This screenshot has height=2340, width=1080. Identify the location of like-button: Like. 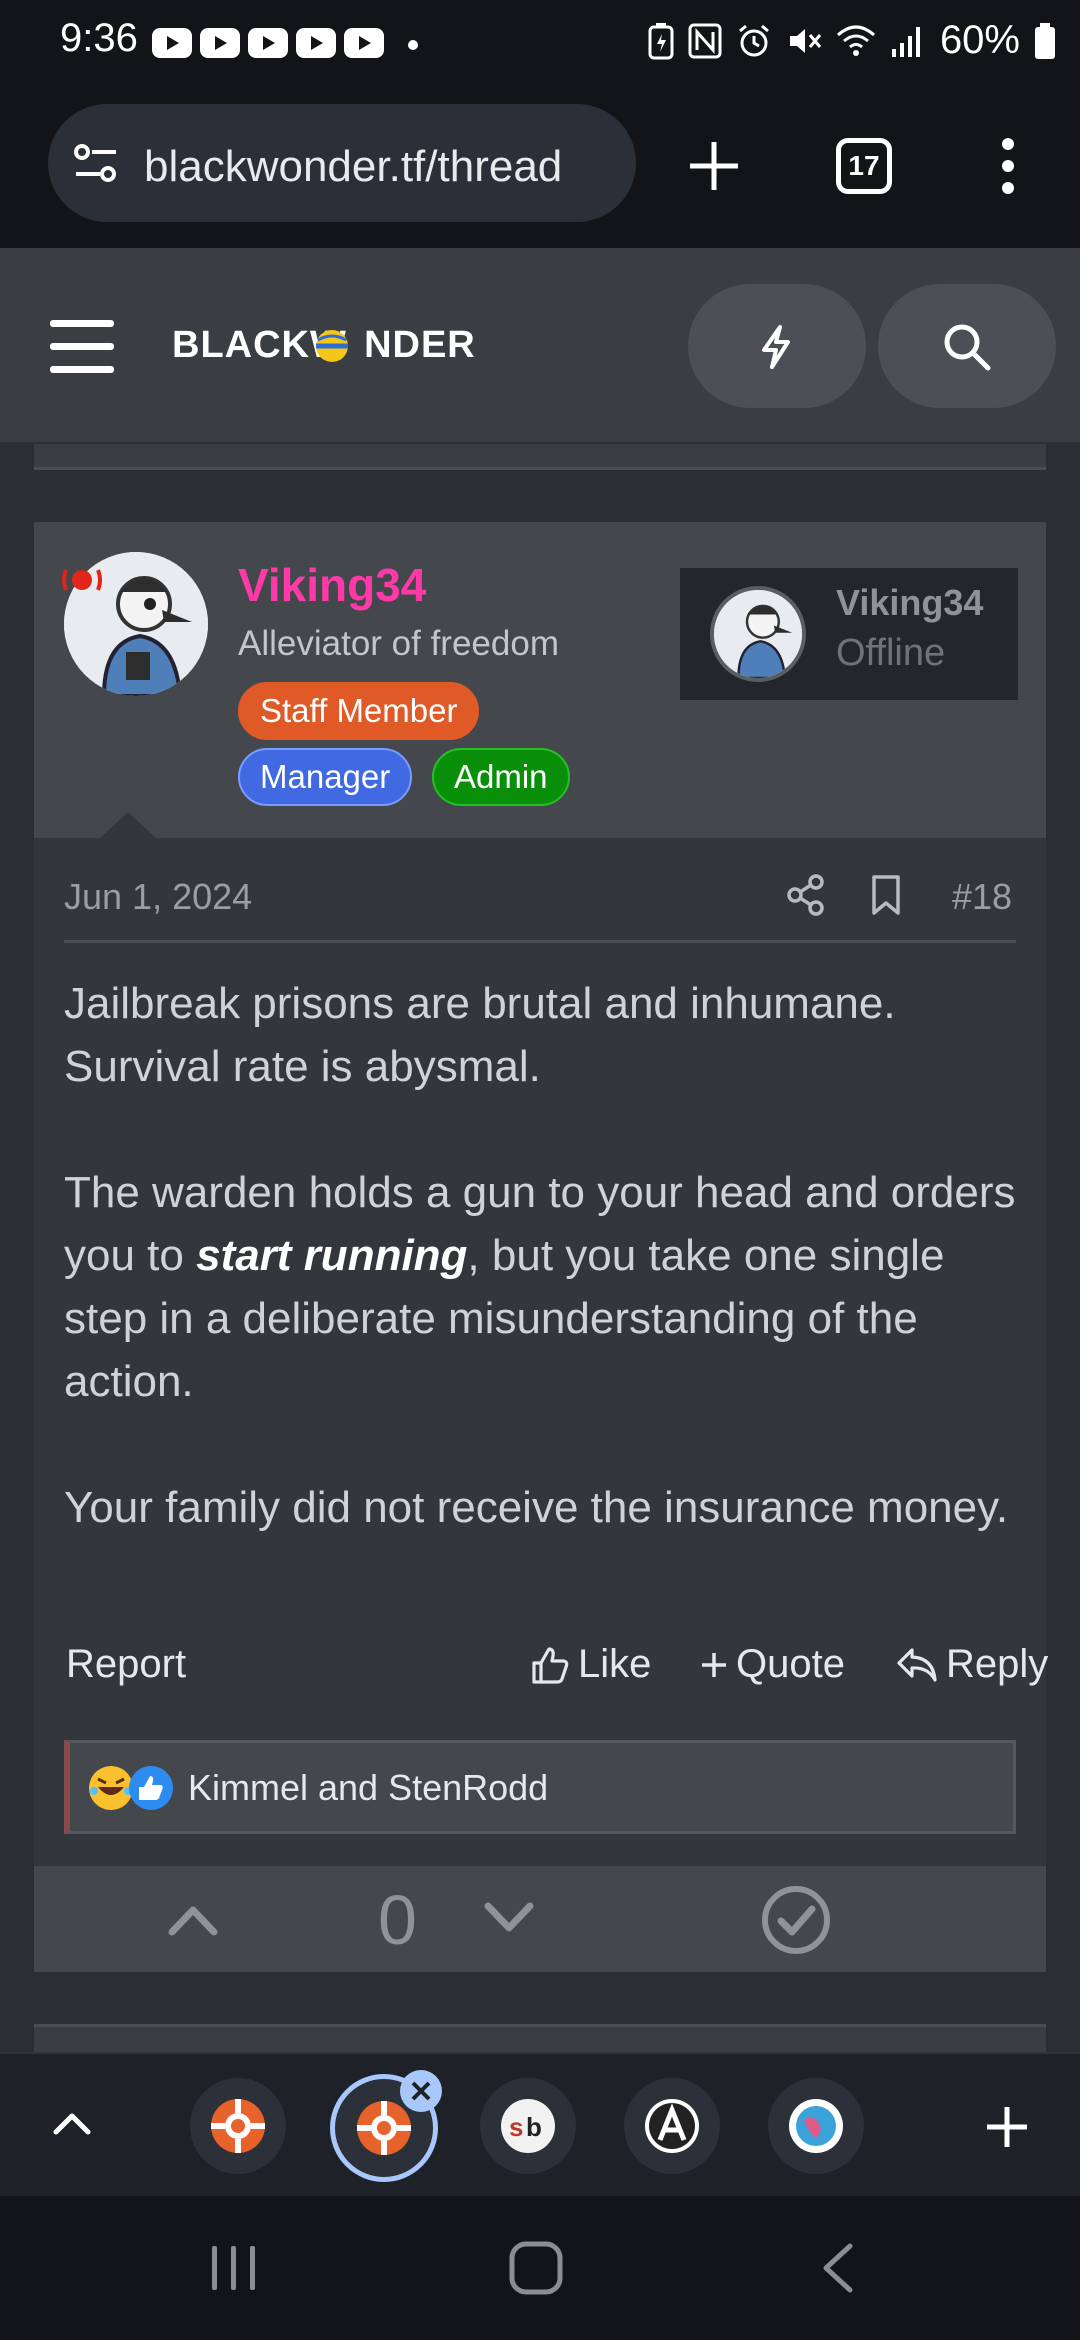
(590, 1664).